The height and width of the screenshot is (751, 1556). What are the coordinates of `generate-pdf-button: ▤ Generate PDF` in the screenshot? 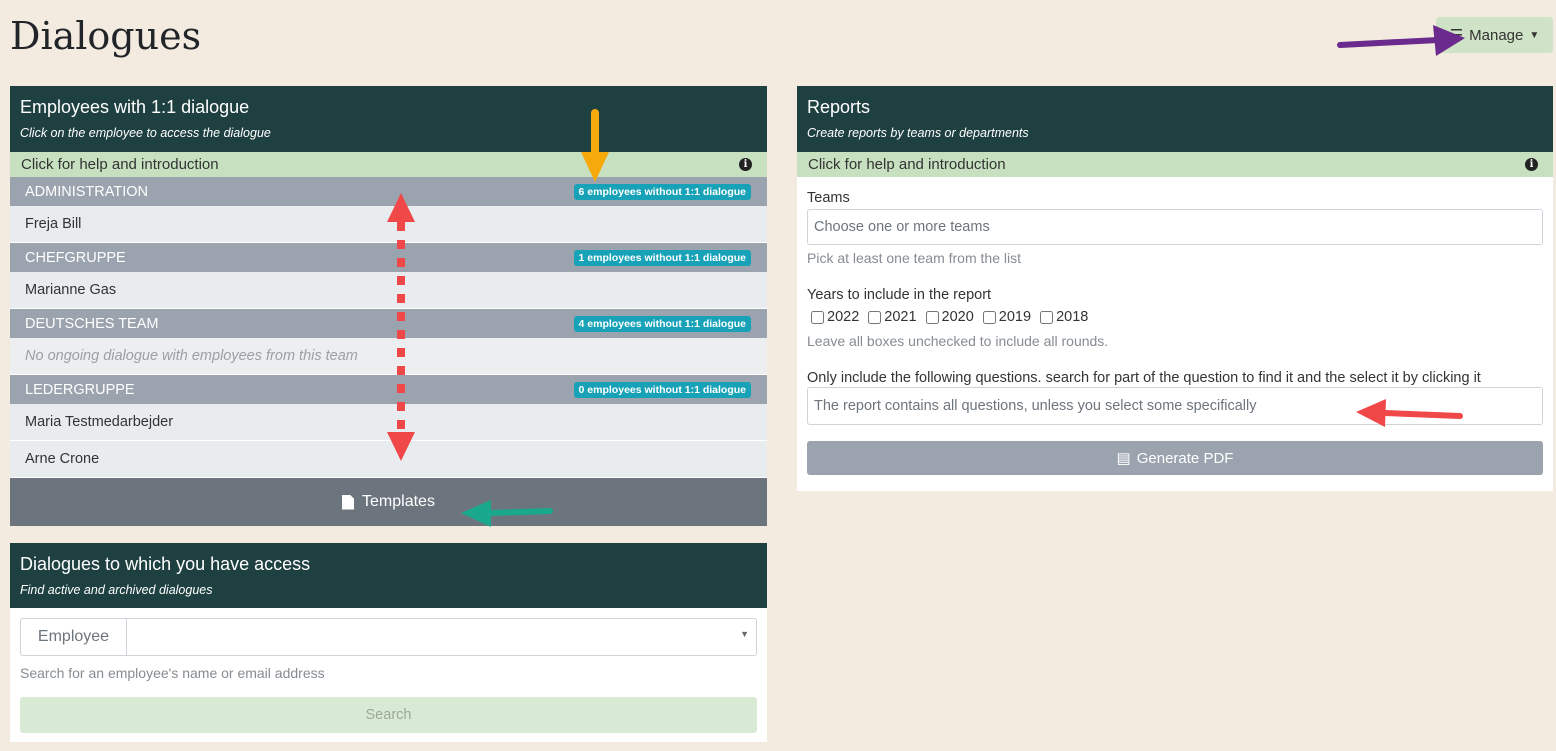 It's located at (1175, 458).